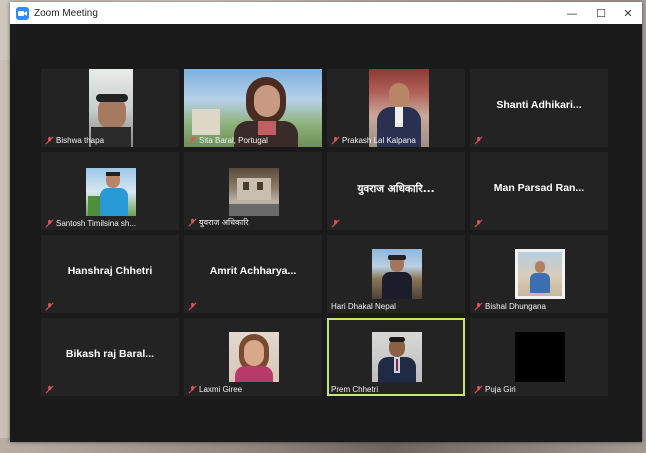 The height and width of the screenshot is (453, 646). Describe the element at coordinates (510, 306) in the screenshot. I see `participant-name-label: Bishal Dhungana` at that location.